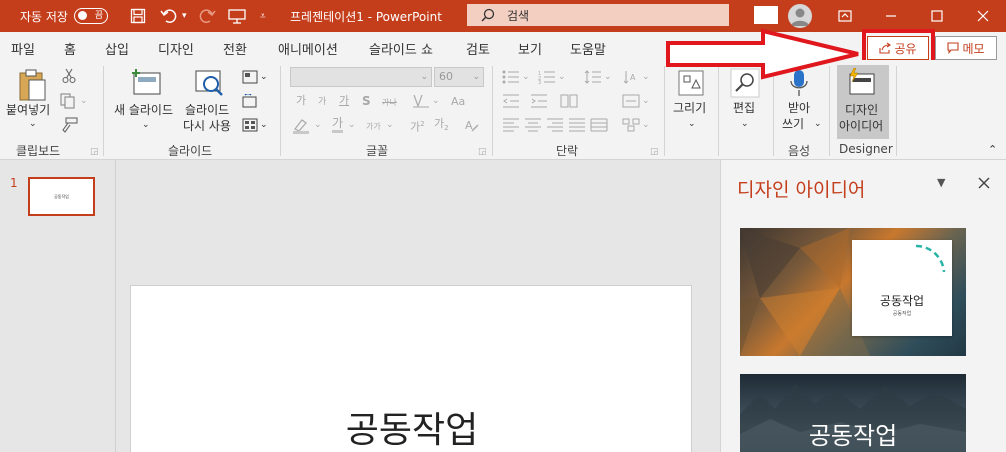  What do you see at coordinates (539, 101) in the screenshot?
I see `increase-indent-icon` at bounding box center [539, 101].